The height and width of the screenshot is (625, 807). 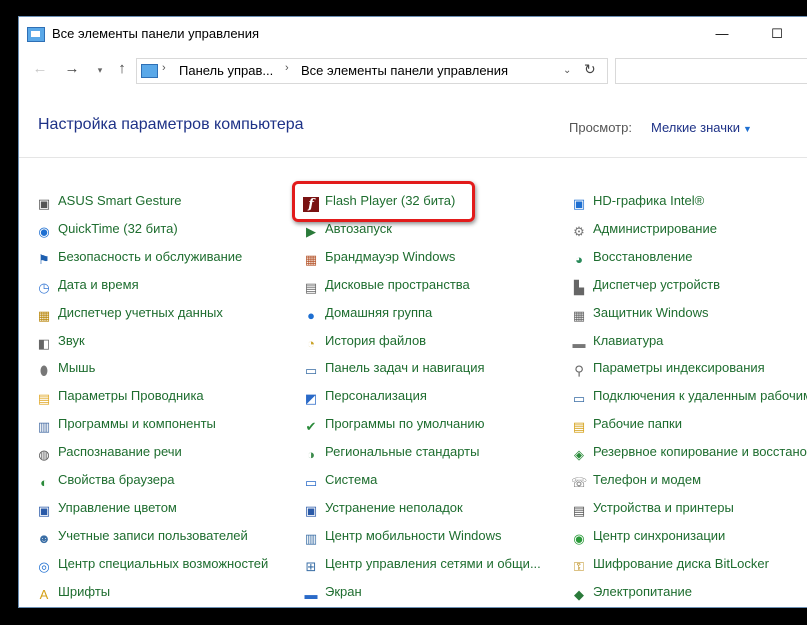 What do you see at coordinates (161, 341) in the screenshot?
I see `control-panel-item: ◧ Звук` at bounding box center [161, 341].